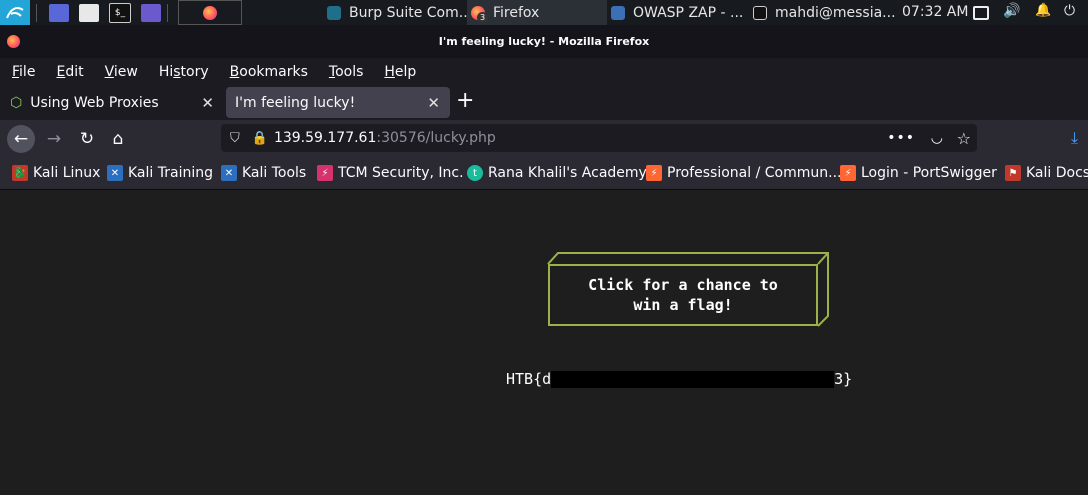  What do you see at coordinates (1043, 10) in the screenshot?
I see `notification-bell-icon: 🔔` at bounding box center [1043, 10].